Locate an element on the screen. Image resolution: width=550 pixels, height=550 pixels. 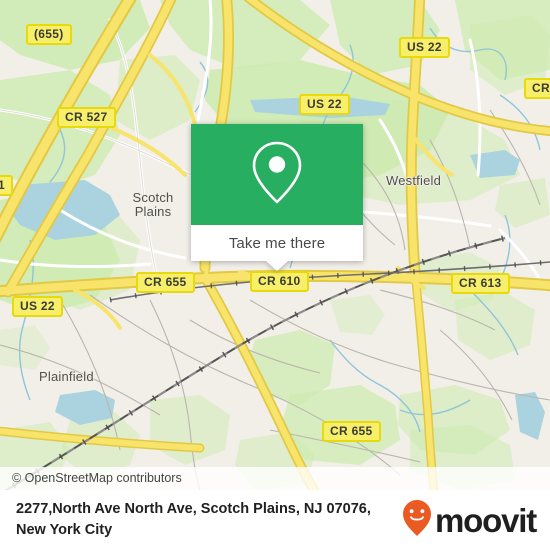
moovit-wordmark: moovit is located at coordinates (486, 520).